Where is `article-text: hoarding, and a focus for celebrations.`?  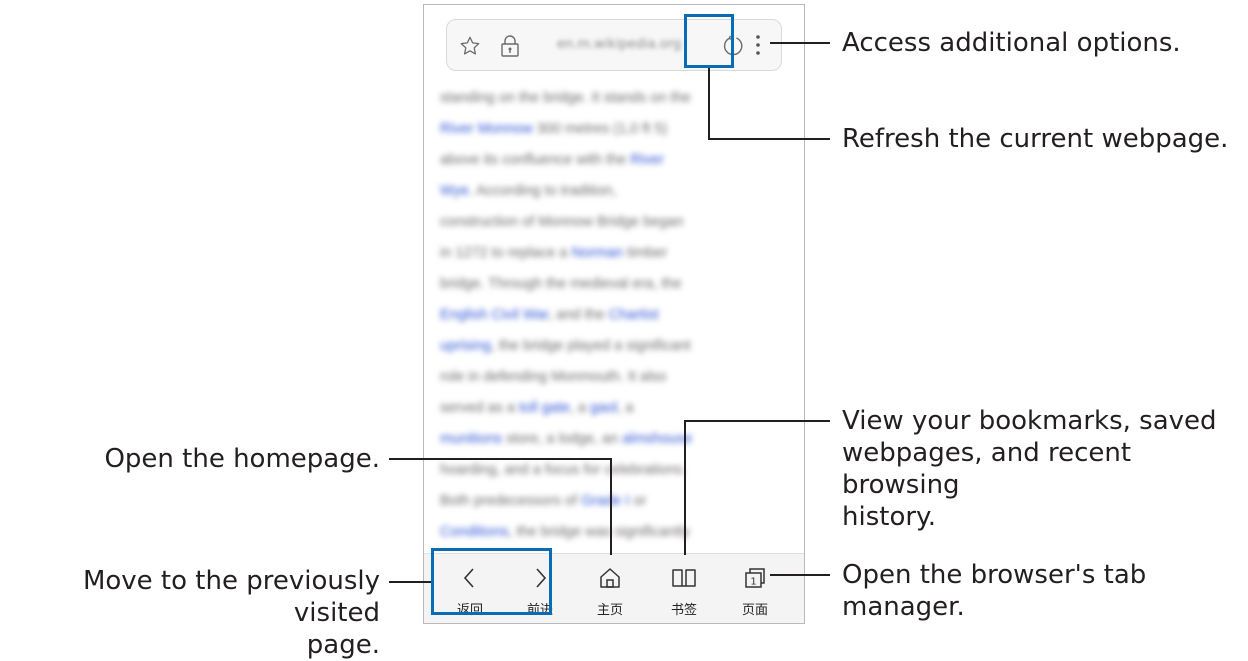 article-text: hoarding, and a focus for celebrations. is located at coordinates (563, 470).